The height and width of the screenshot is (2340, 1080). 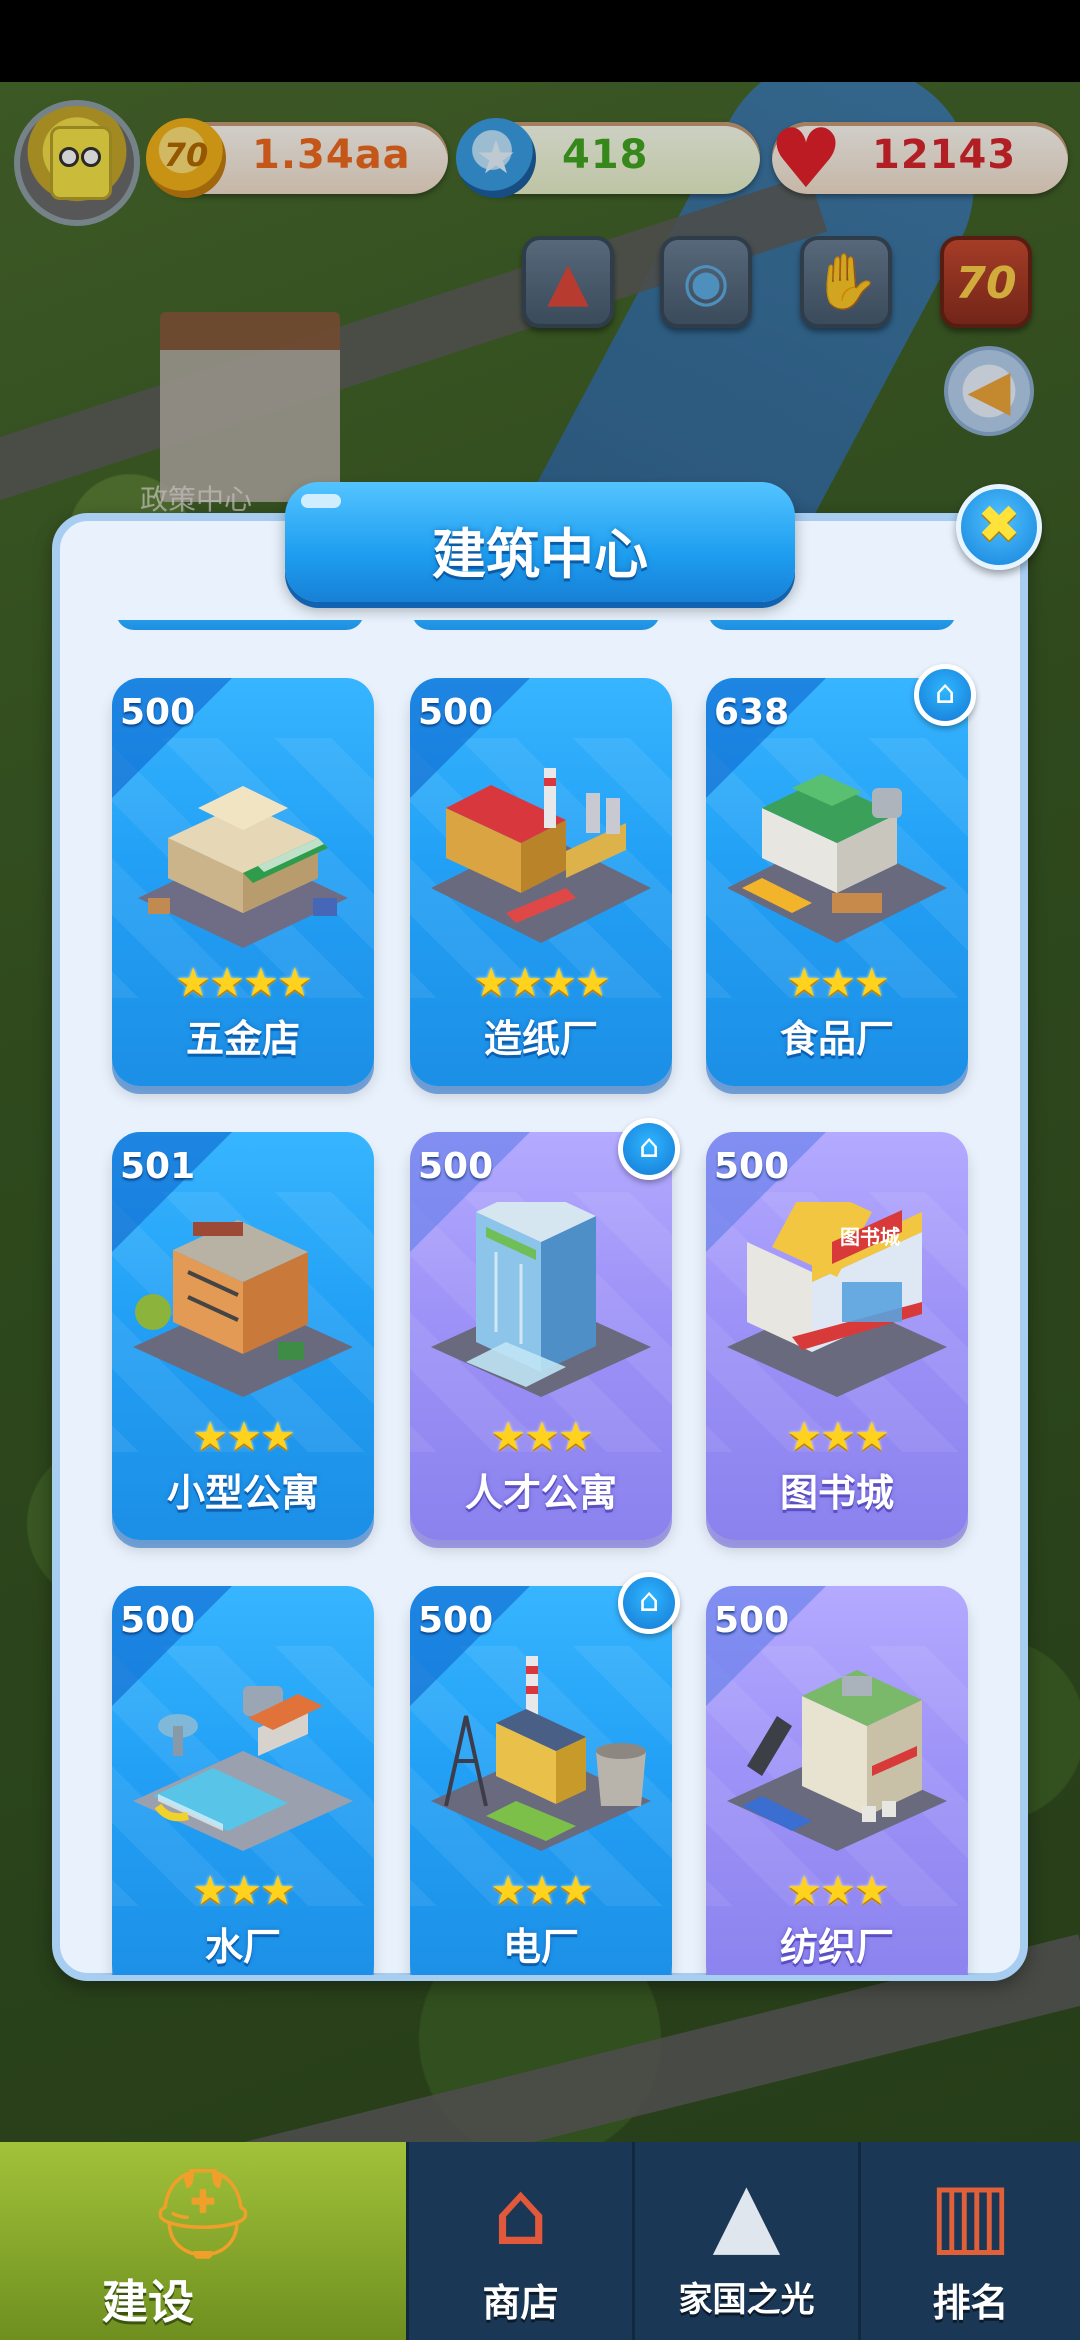 I want to click on building-card-book-city: 500 图书城 ★★★ 图书城, so click(x=837, y=1336).